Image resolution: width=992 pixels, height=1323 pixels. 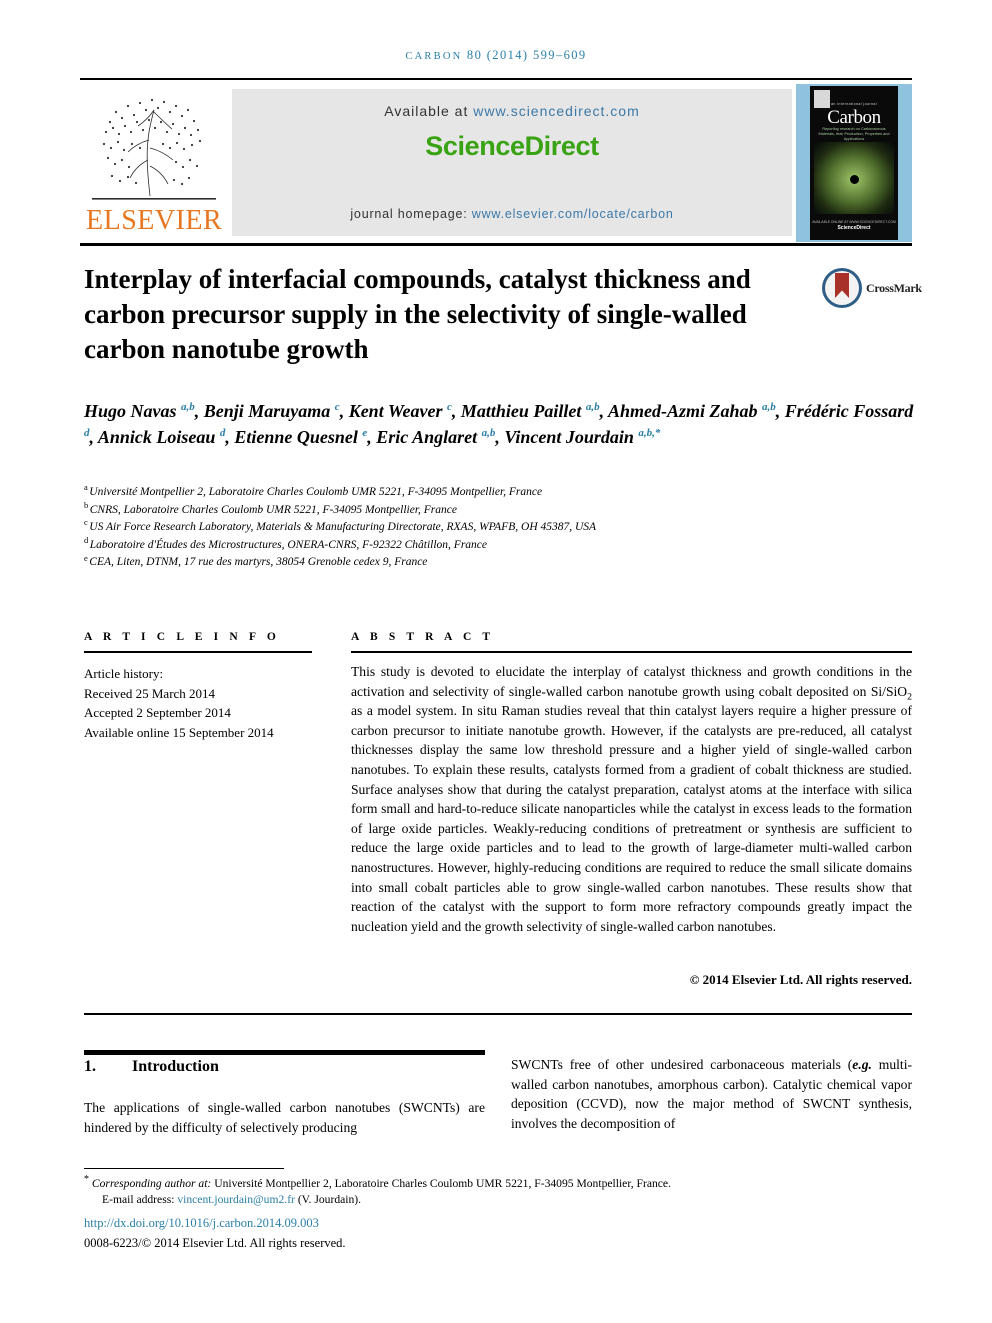 I want to click on elsevier-logo: ELSEVIER, so click(x=154, y=163).